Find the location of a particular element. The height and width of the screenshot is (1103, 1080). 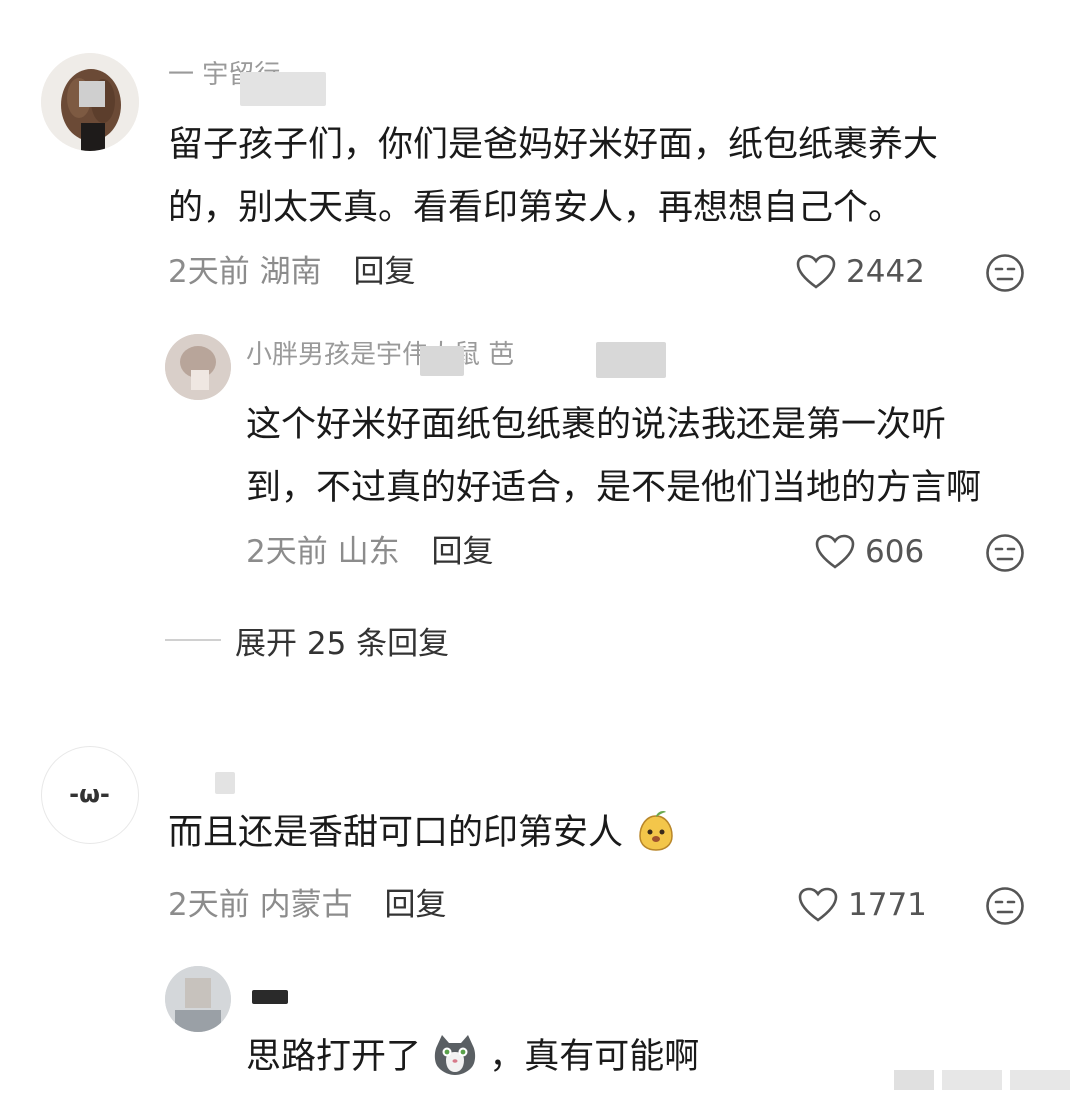

comment-text: 而且还是香甜可口的印第安人 is located at coordinates (423, 833).